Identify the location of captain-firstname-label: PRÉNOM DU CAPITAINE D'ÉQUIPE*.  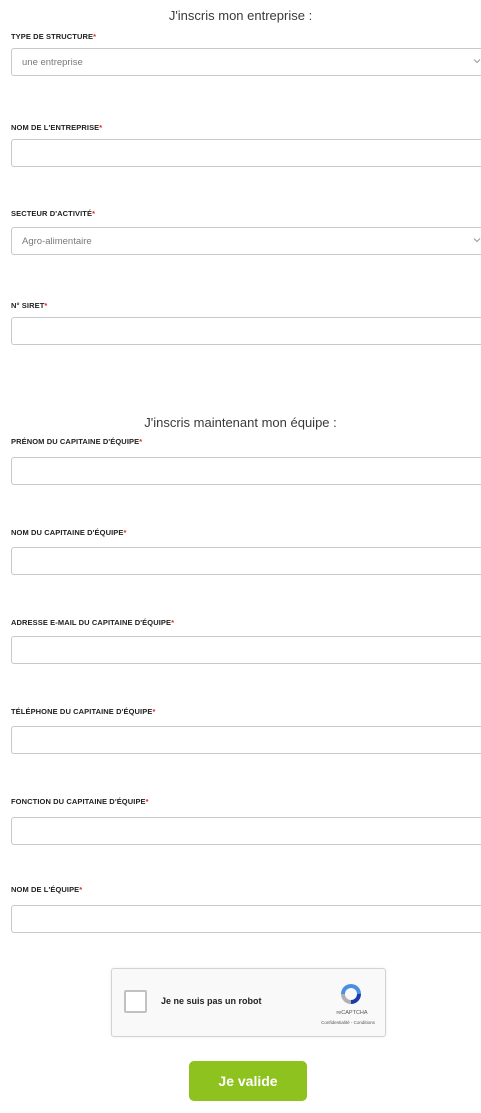
(77, 441).